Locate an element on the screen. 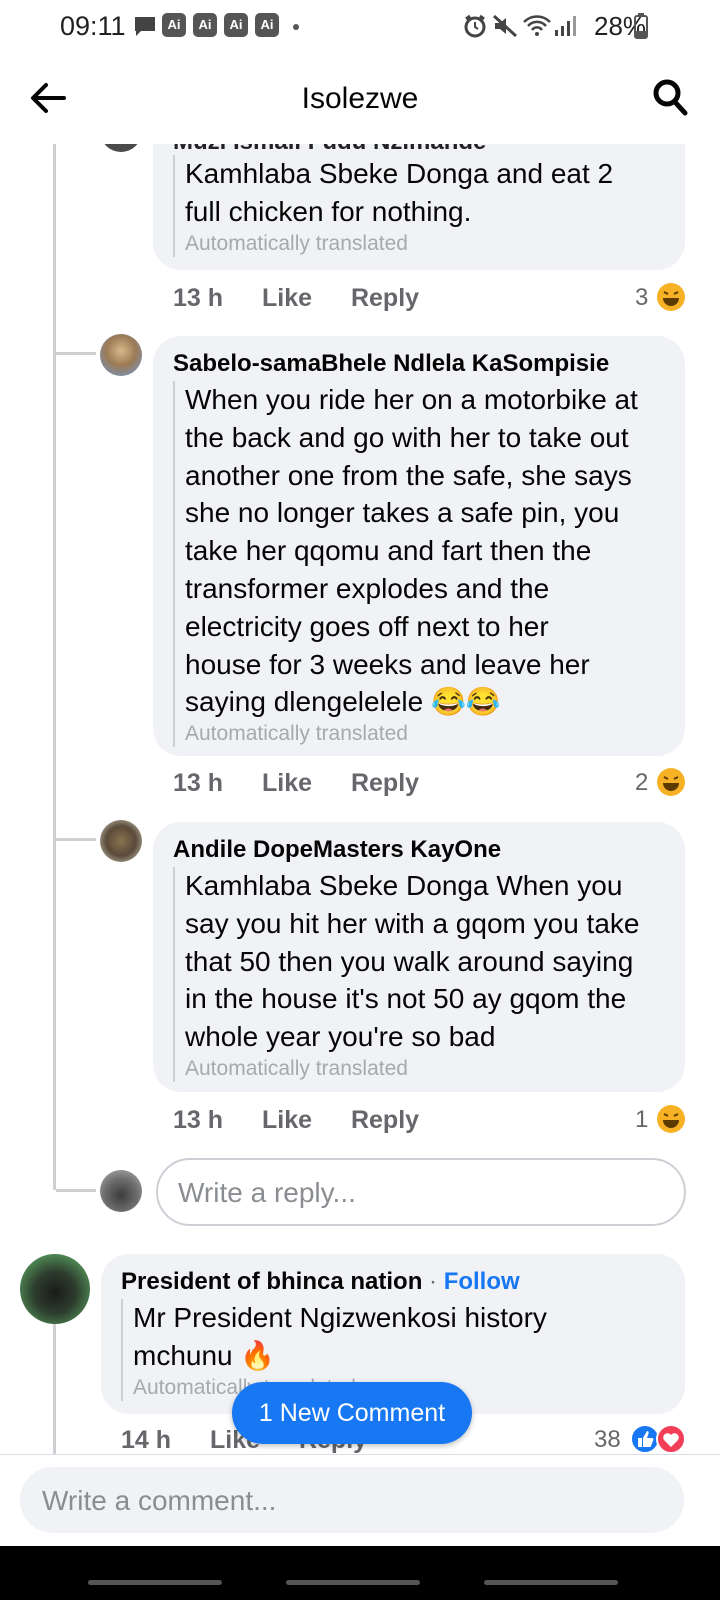 Image resolution: width=720 pixels, height=1600 pixels. comment-text-line: take her qqomu and fart then the is located at coordinates (388, 551).